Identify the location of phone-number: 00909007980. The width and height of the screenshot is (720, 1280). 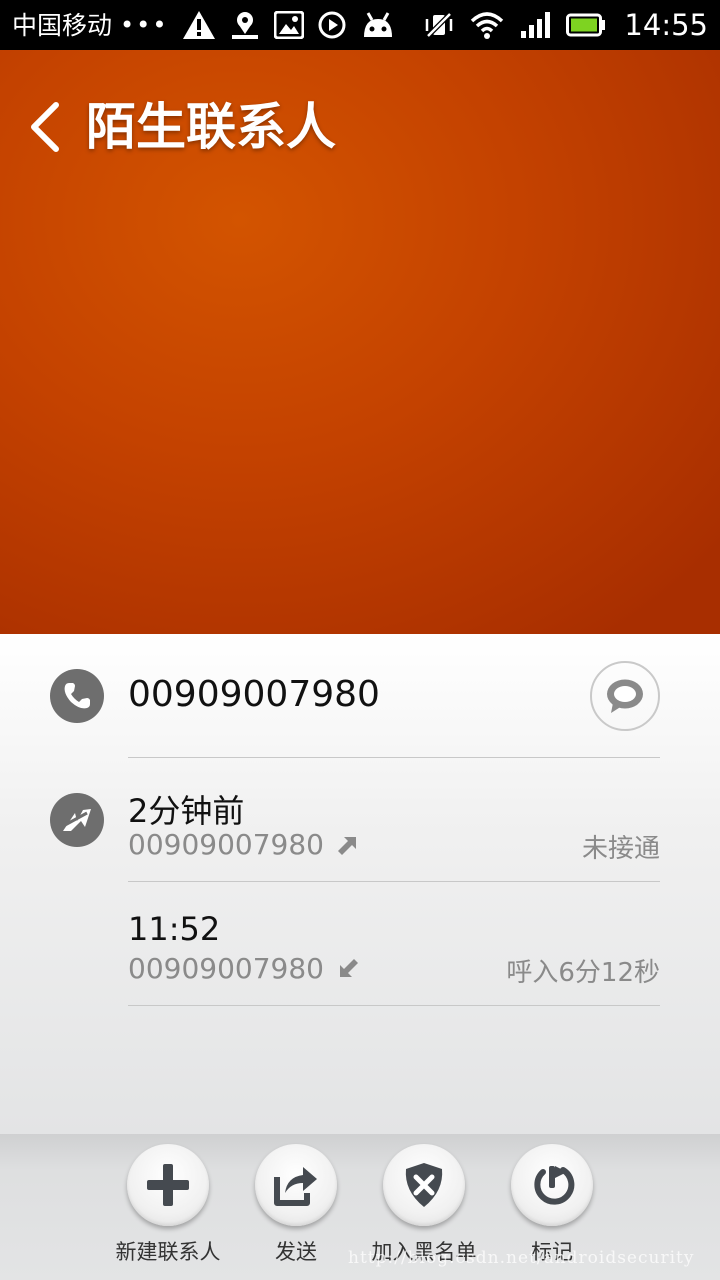
(254, 694).